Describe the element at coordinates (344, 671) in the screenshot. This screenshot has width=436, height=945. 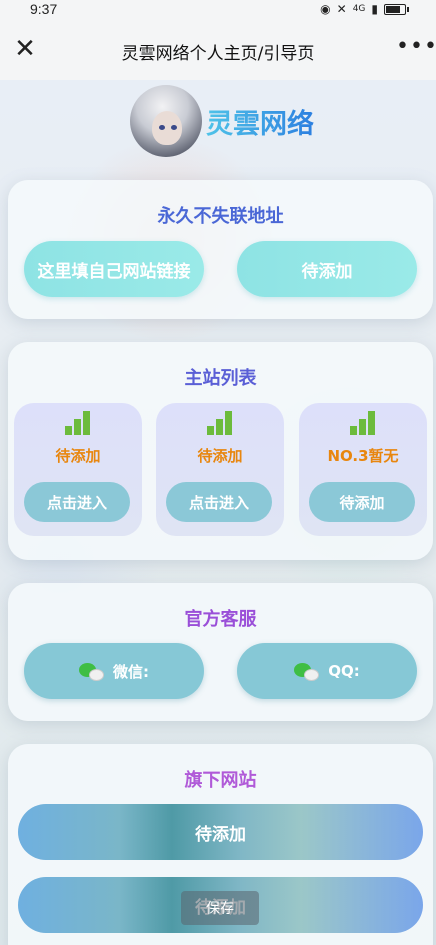
I see `qq-label: QQ:` at that location.